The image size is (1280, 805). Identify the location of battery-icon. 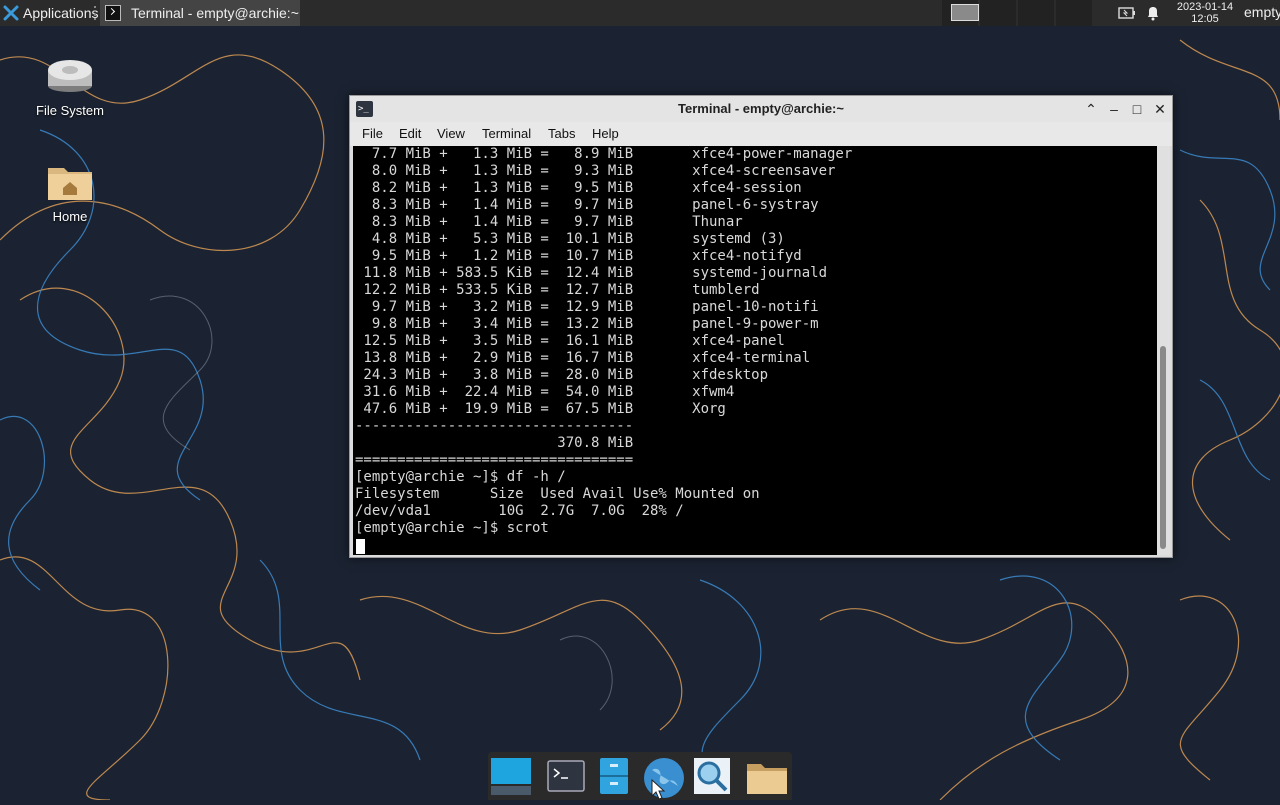
(1127, 13).